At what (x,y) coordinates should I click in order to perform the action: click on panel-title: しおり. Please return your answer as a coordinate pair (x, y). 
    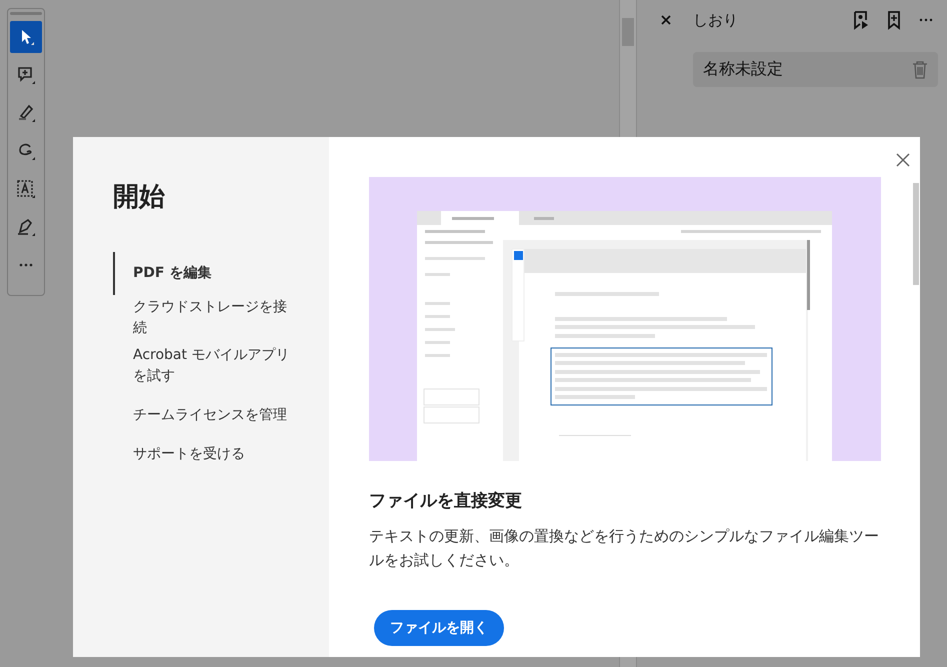
    Looking at the image, I should click on (715, 20).